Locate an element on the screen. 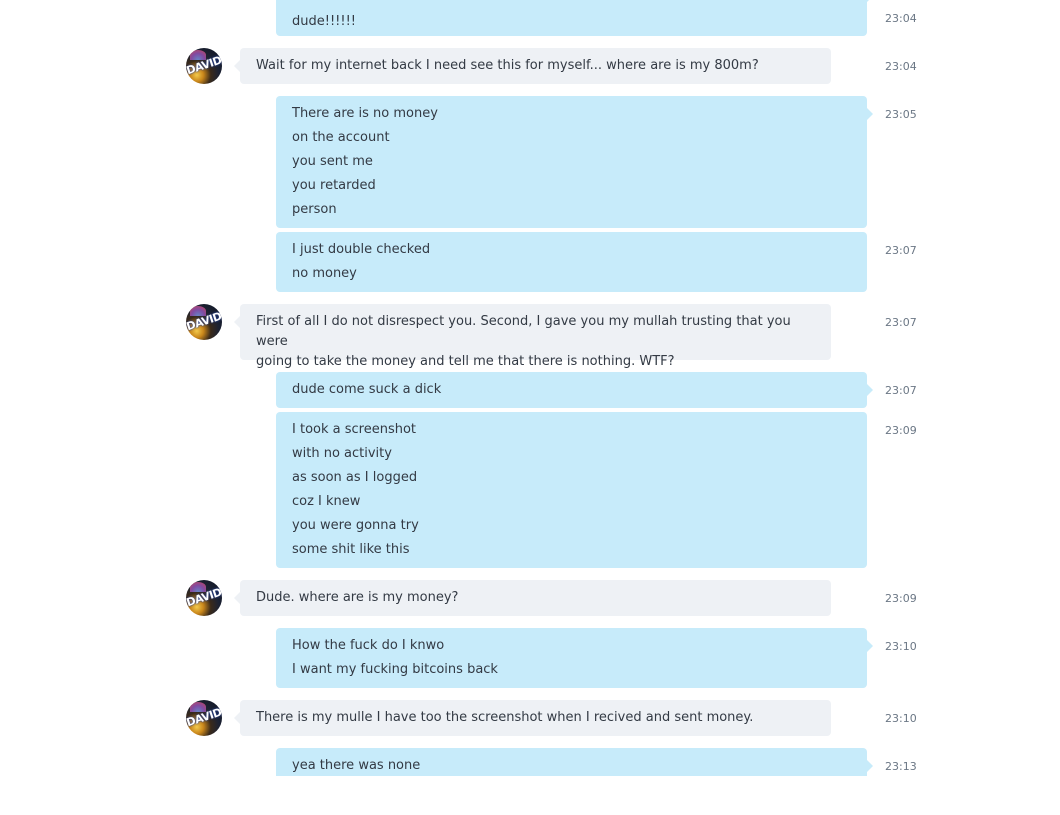  message-timestamp: 23:13 is located at coordinates (901, 766).